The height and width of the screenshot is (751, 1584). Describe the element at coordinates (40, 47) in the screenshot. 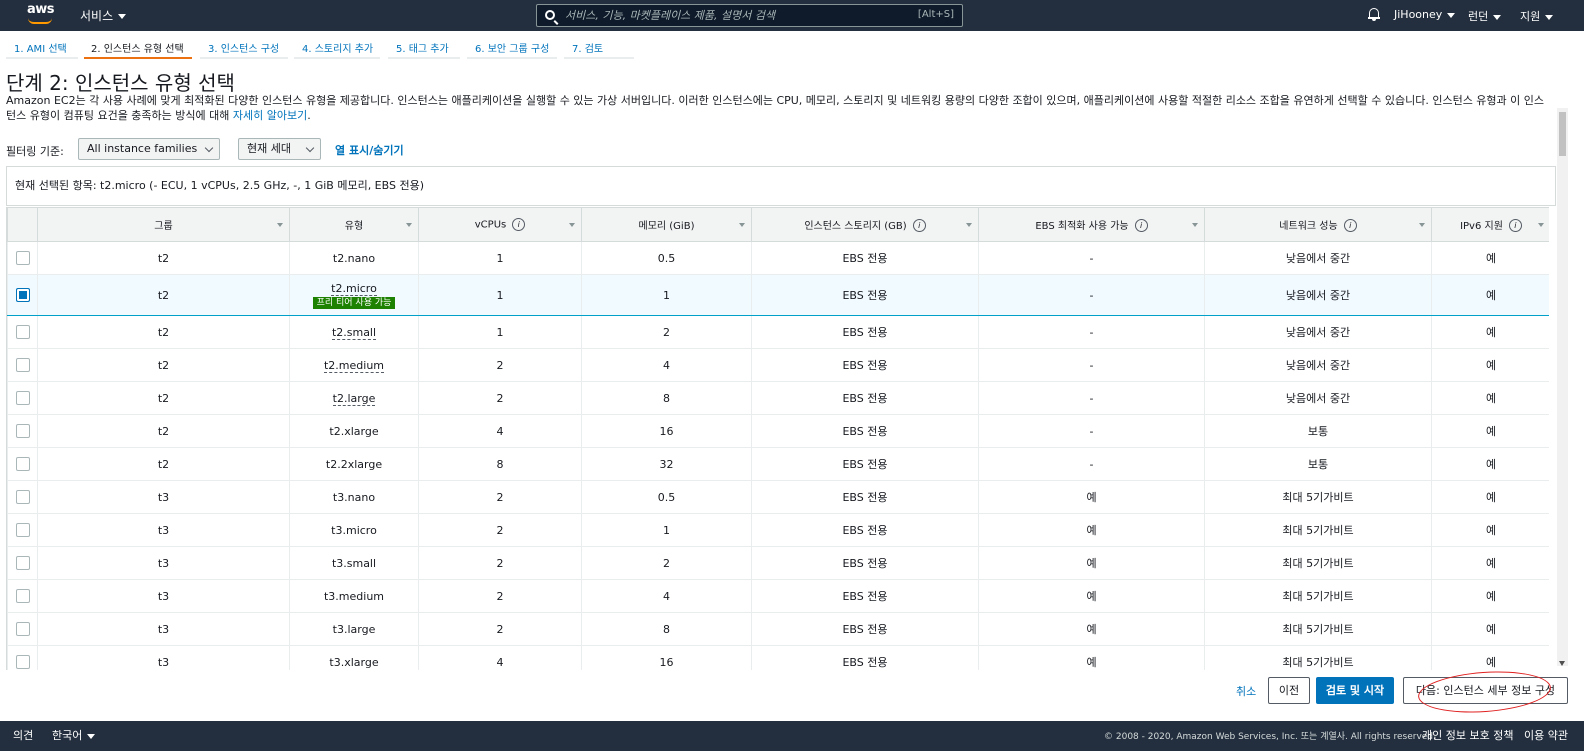

I see `step-ami: 1. AMI 선택` at that location.